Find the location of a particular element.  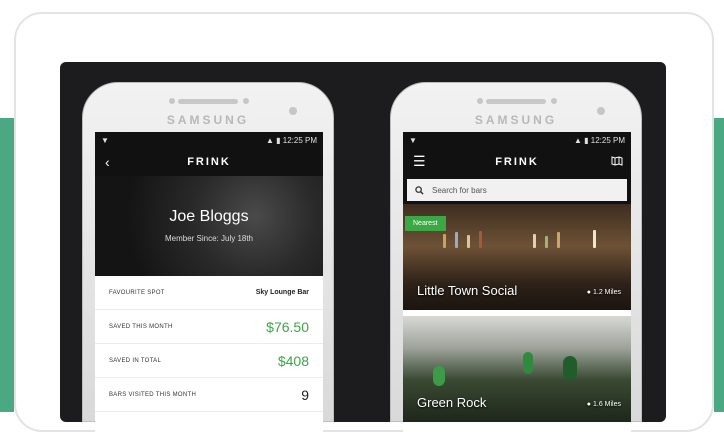

search-bar is located at coordinates (517, 190).